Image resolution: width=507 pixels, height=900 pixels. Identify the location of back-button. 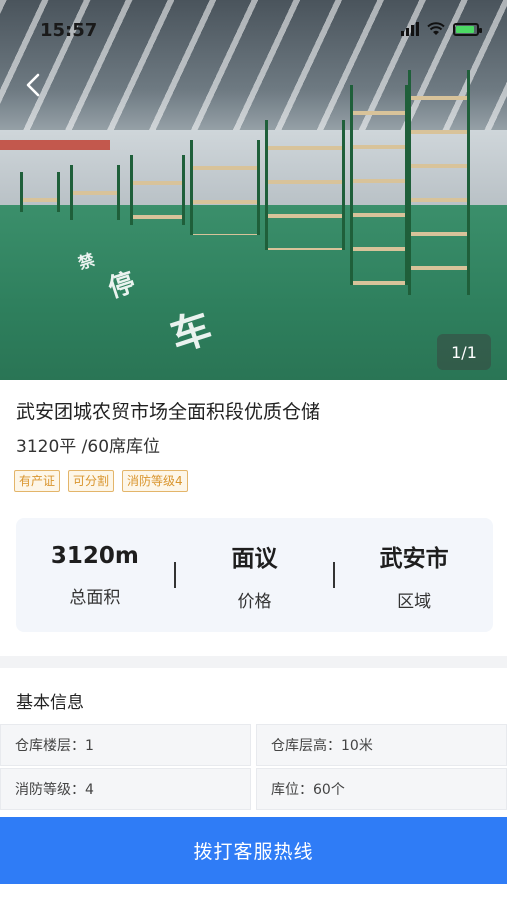
(33, 85).